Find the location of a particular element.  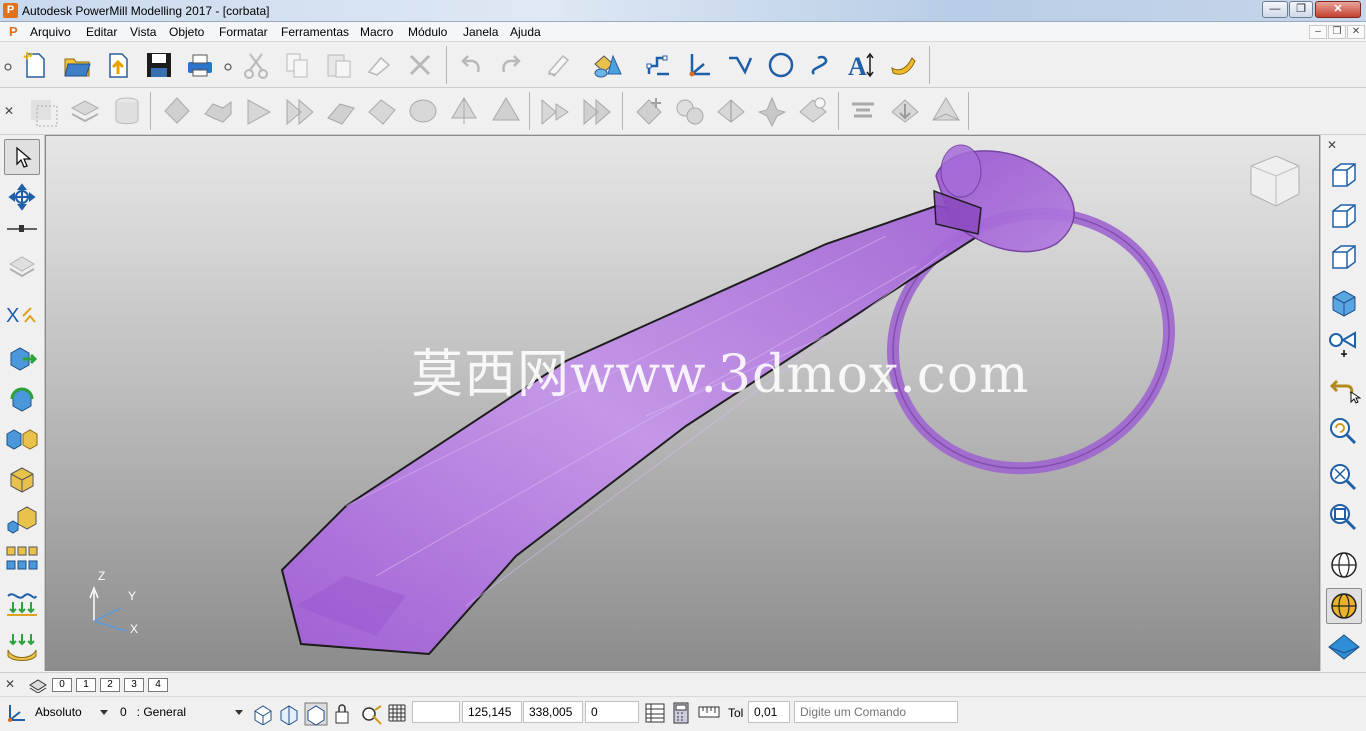

layer-tab-3: 3 is located at coordinates (134, 685).